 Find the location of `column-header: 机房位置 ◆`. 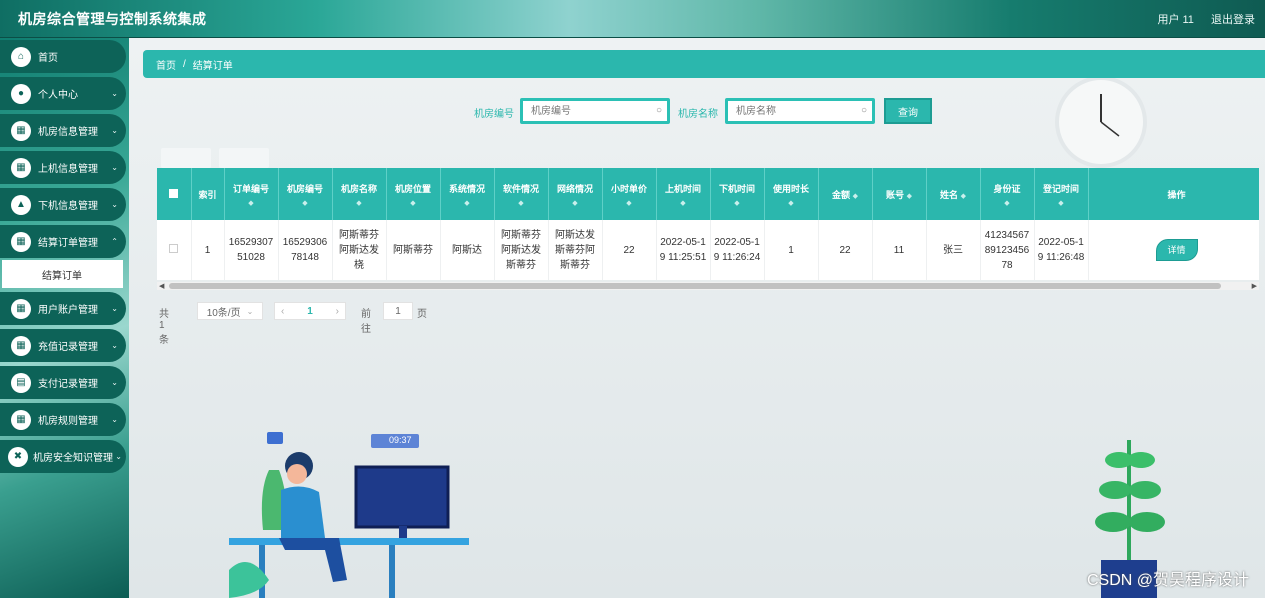

column-header: 机房位置 ◆ is located at coordinates (413, 194).